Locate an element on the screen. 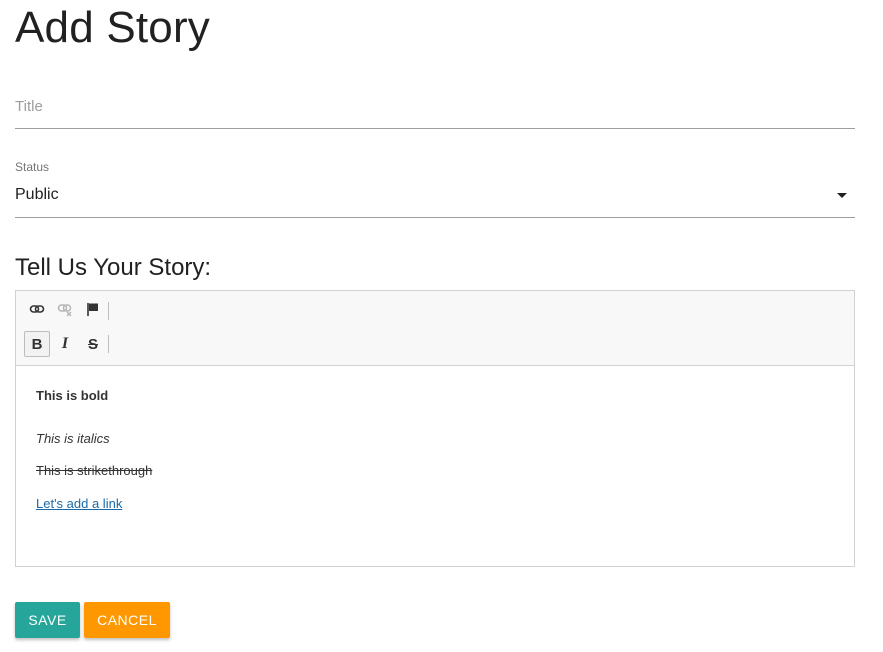 Image resolution: width=883 pixels, height=652 pixels. toolbar-row-format: B I S is located at coordinates (68, 344).